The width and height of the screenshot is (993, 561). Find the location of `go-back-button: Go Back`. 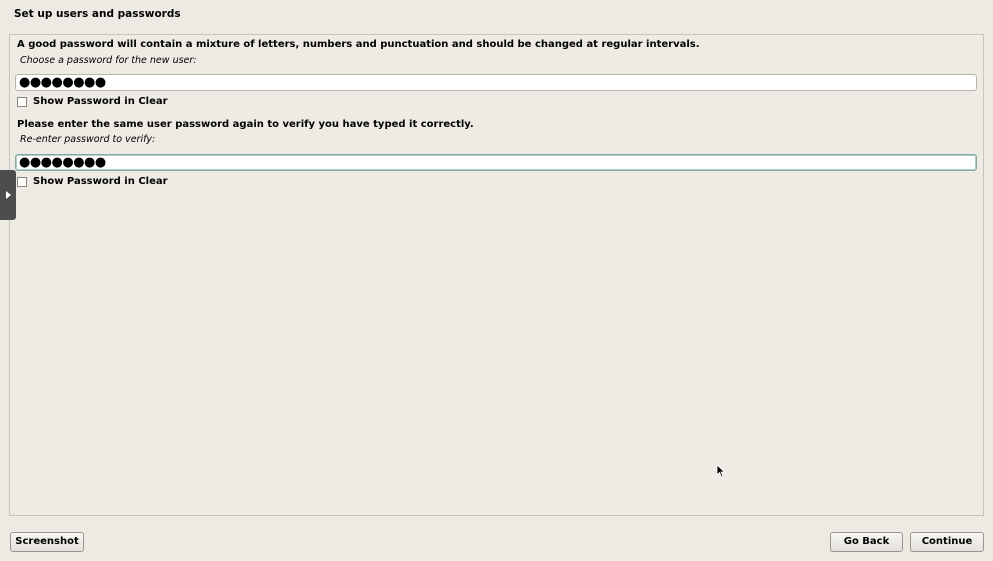

go-back-button: Go Back is located at coordinates (866, 542).